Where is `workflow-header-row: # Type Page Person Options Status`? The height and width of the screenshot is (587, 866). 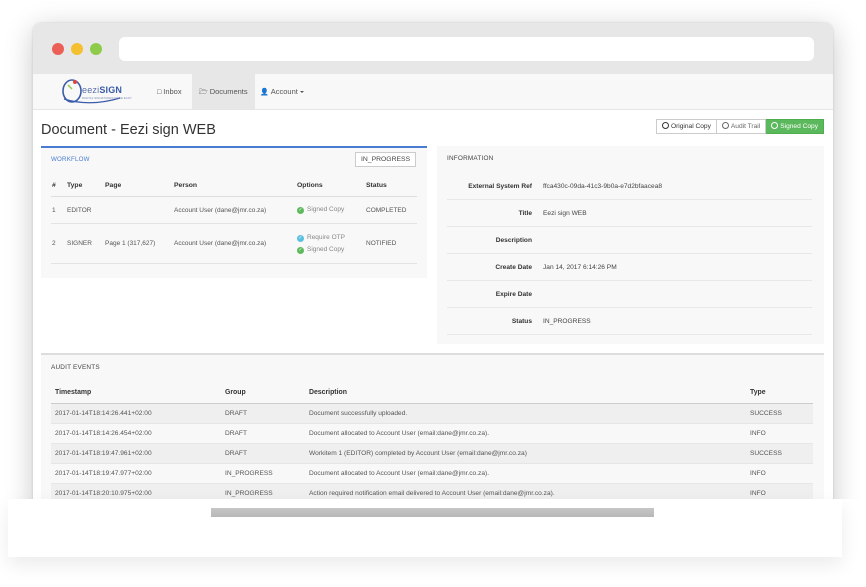 workflow-header-row: # Type Page Person Options Status is located at coordinates (234, 185).